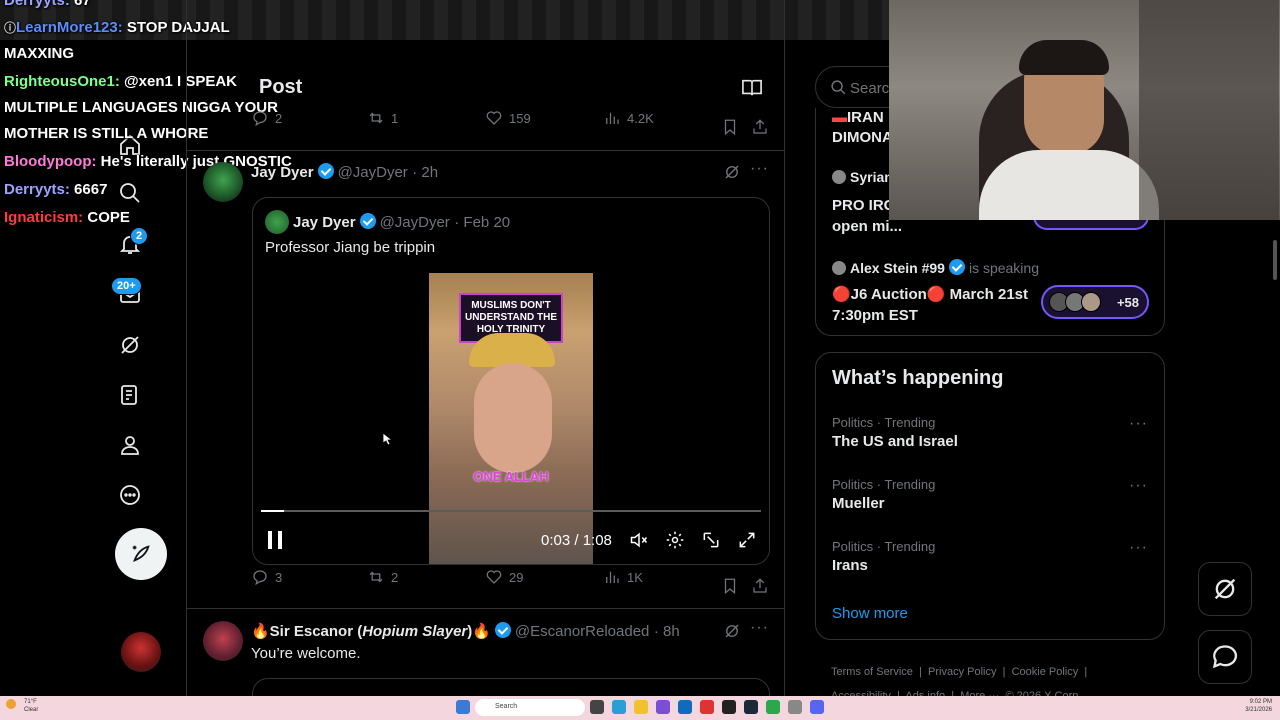 This screenshot has width=1280, height=720. What do you see at coordinates (862, 128) in the screenshot?
I see `space-item: ▬IRAN DIMONA` at bounding box center [862, 128].